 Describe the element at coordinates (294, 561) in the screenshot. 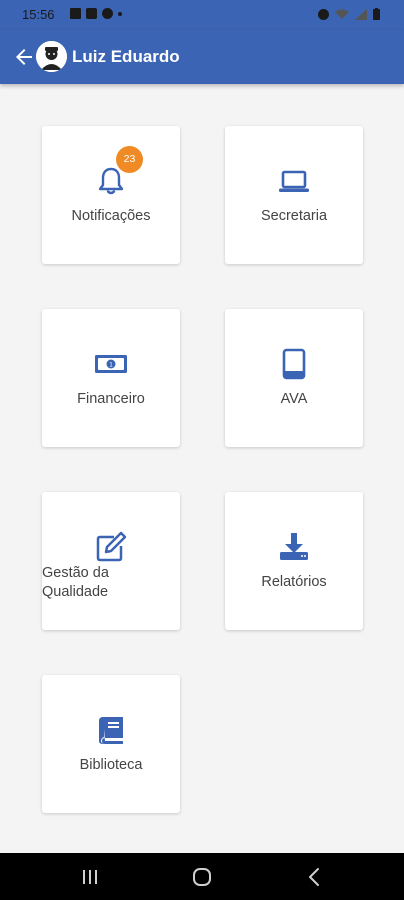

I see `card-relatorios: Relatórios` at that location.